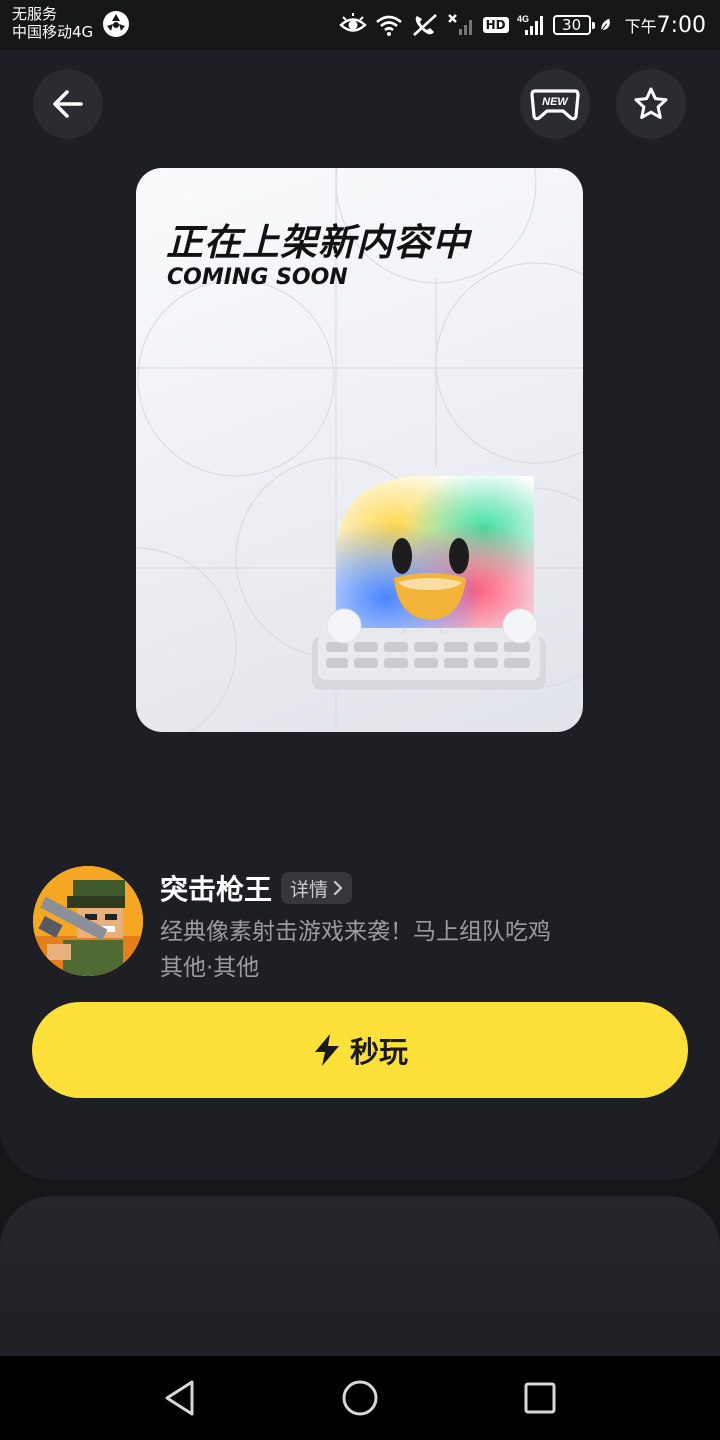  I want to click on game-description: 经典像素射击游戏来袭！马上组队吃鸡, so click(355, 932).